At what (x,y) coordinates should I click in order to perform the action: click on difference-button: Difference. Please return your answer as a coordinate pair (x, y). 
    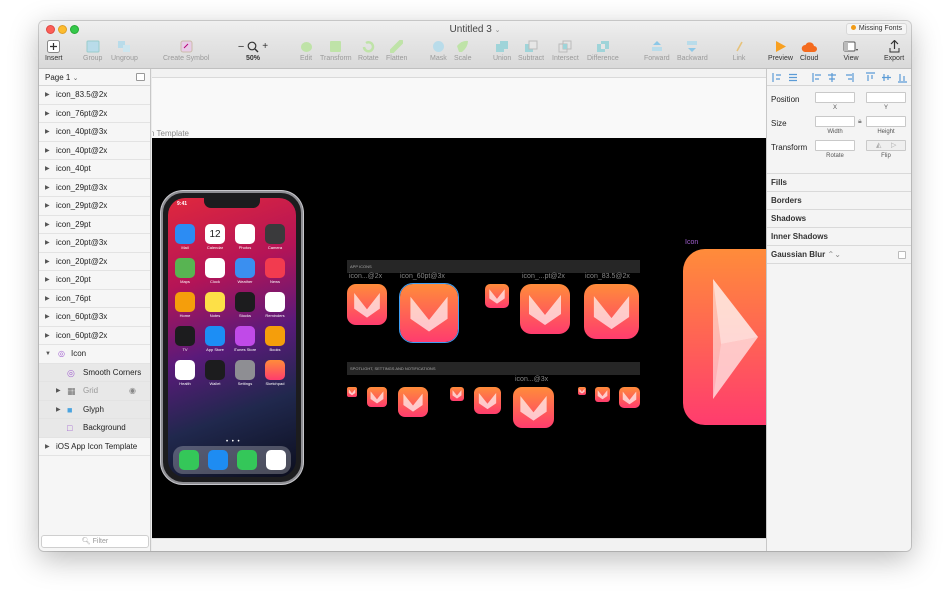
    Looking at the image, I should click on (603, 50).